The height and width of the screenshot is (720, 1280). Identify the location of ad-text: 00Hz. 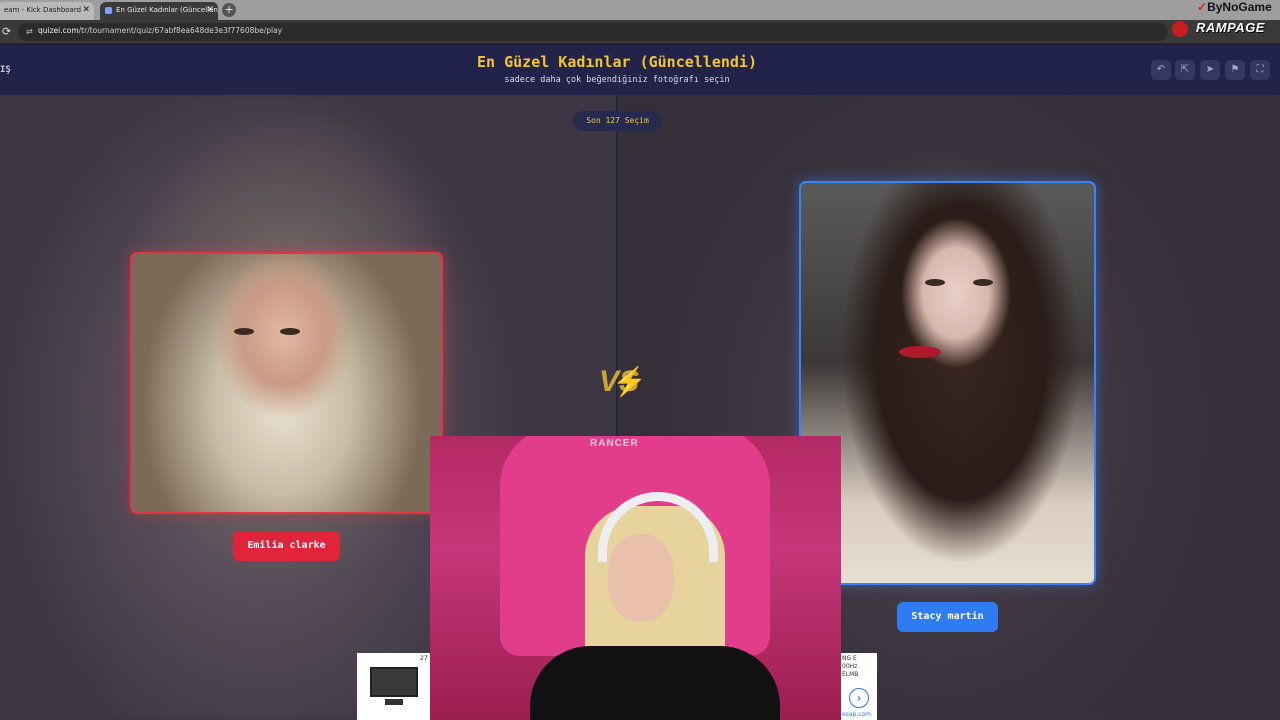
(850, 666).